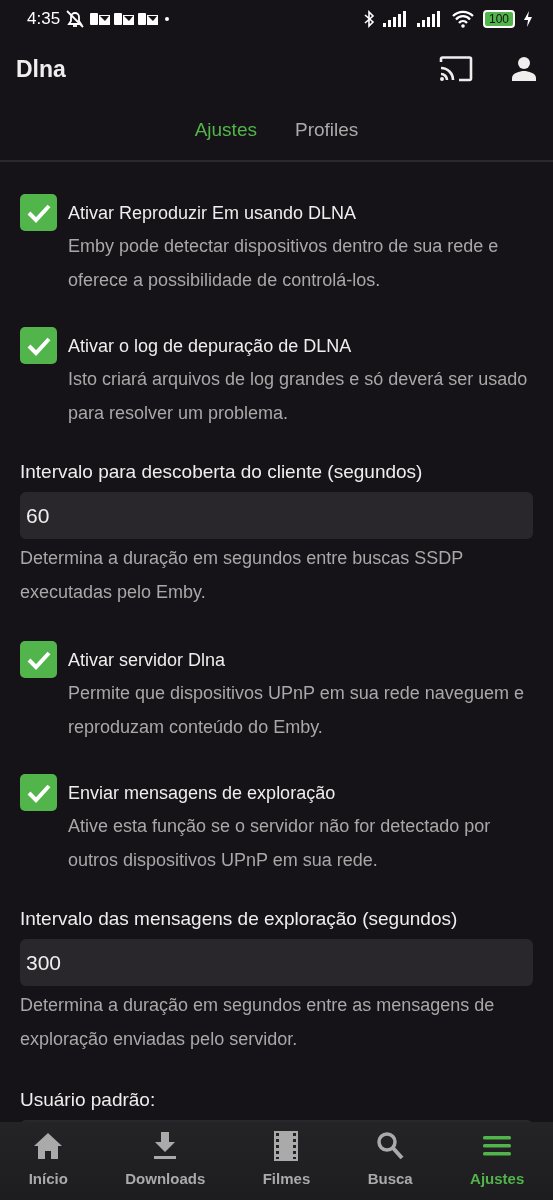 This screenshot has width=553, height=1200. Describe the element at coordinates (286, 1146) in the screenshot. I see `film-icon` at that location.